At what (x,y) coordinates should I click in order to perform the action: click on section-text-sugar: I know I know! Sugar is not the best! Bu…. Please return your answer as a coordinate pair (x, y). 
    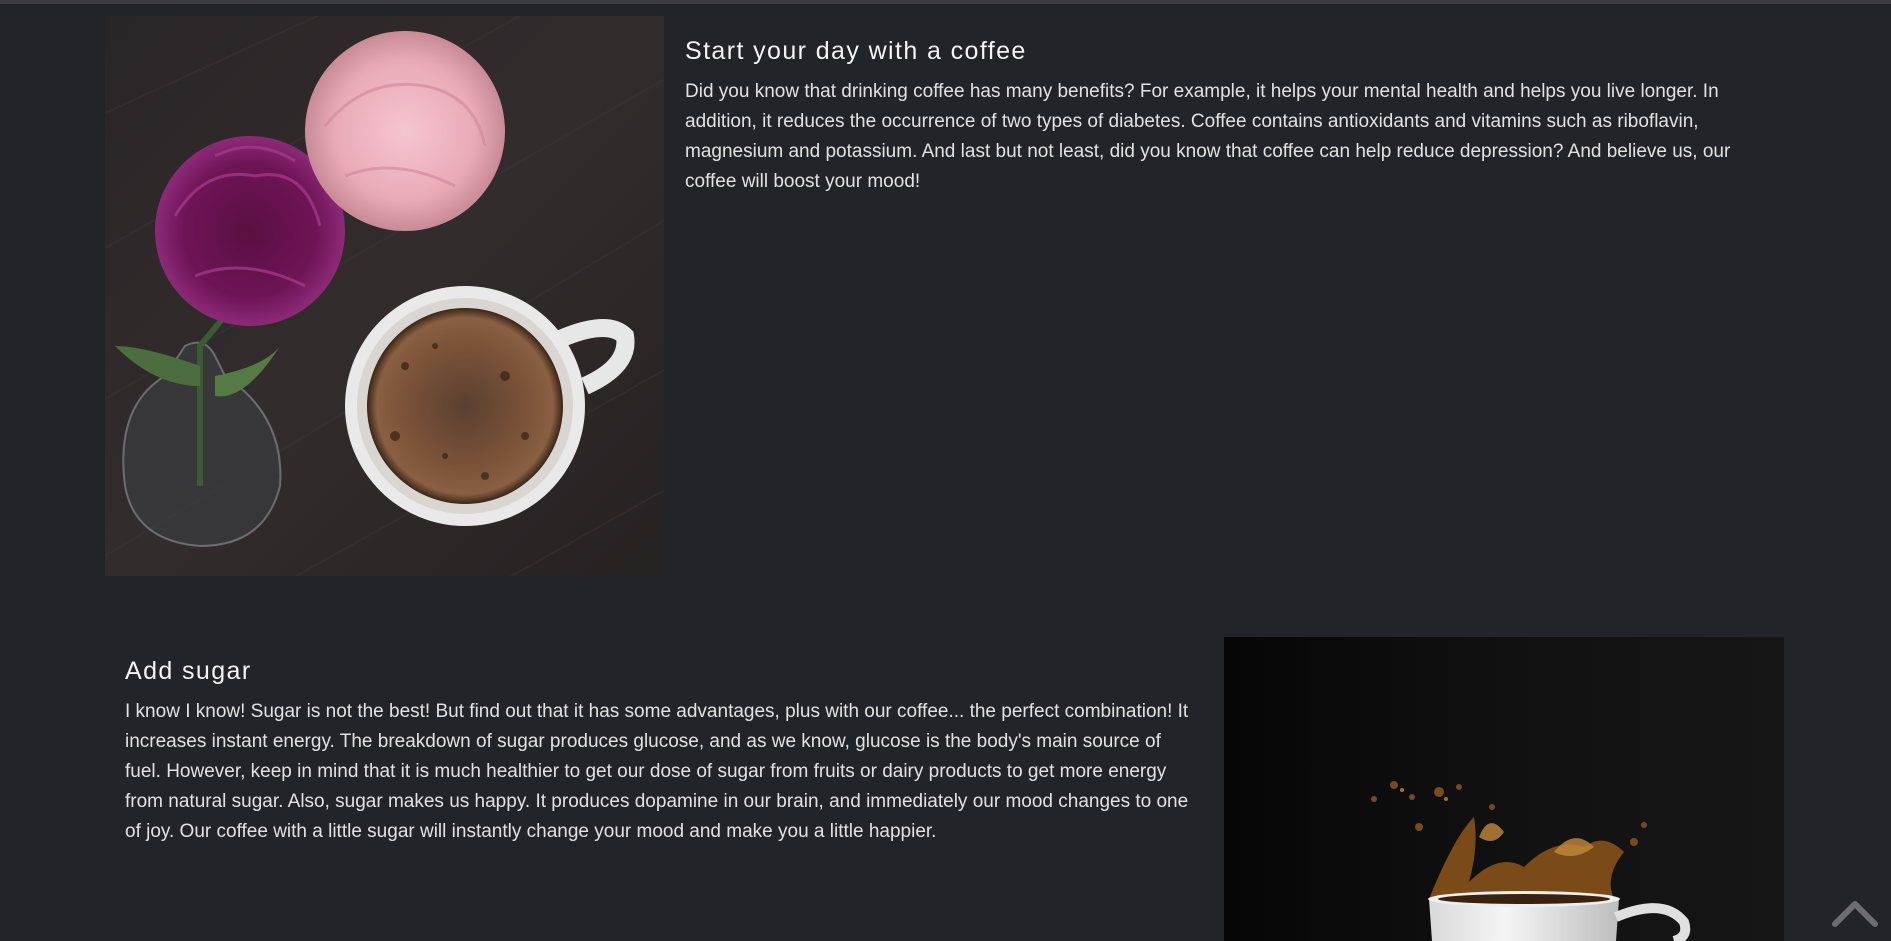
    Looking at the image, I should click on (657, 771).